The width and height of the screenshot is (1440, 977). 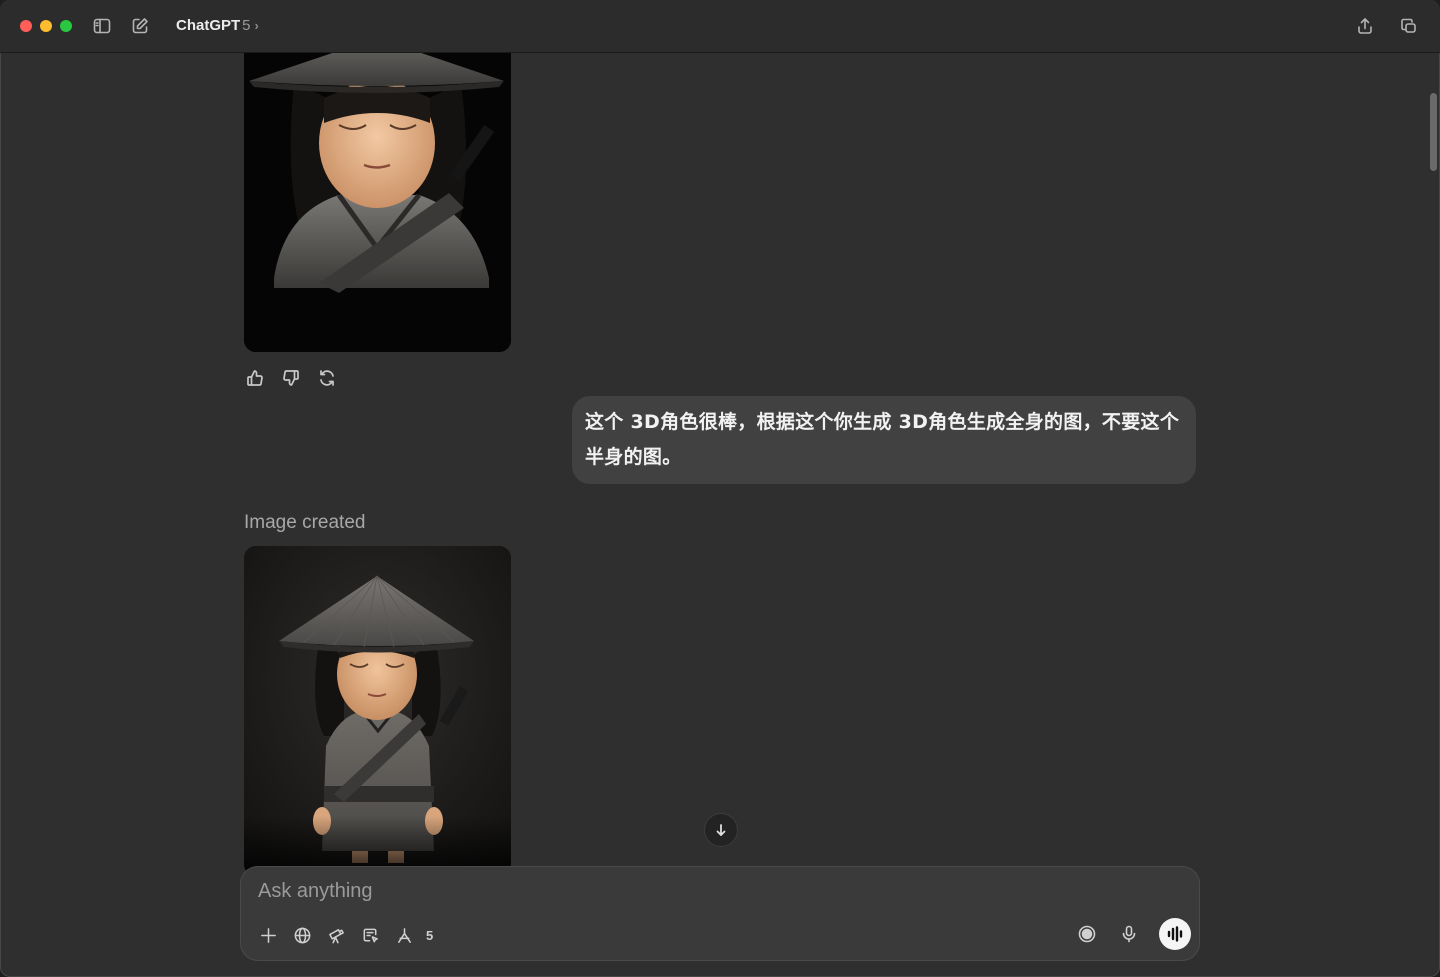 I want to click on telescope-icon, so click(x=336, y=935).